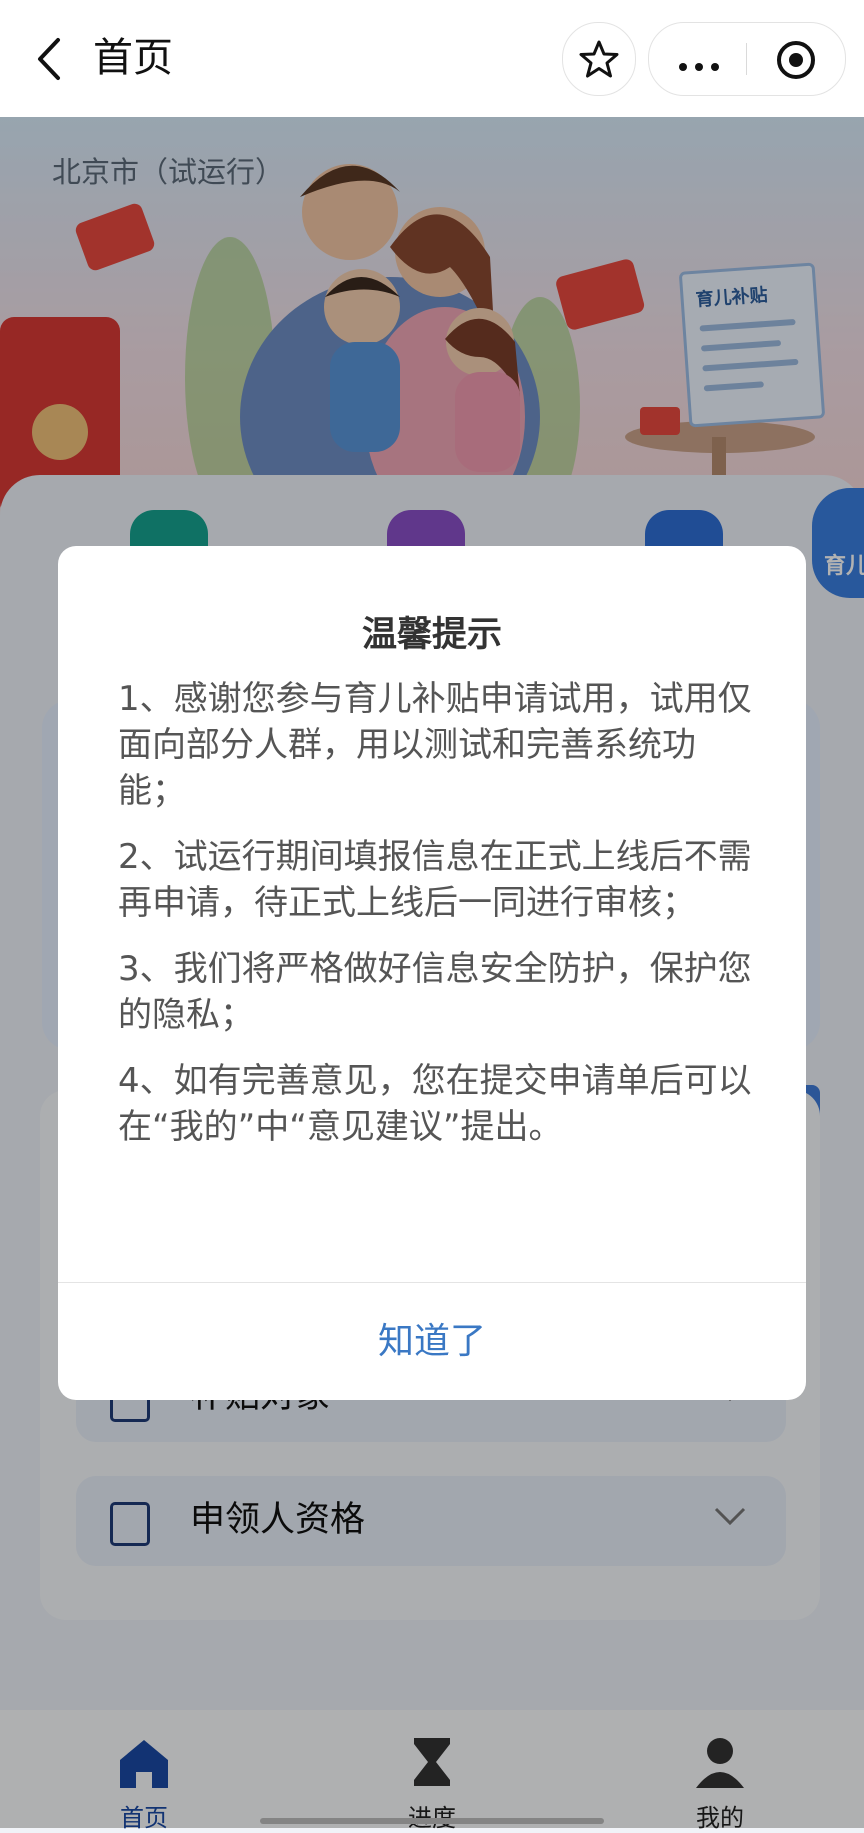 The image size is (864, 1833). What do you see at coordinates (703, 65) in the screenshot?
I see `more-options-icon` at bounding box center [703, 65].